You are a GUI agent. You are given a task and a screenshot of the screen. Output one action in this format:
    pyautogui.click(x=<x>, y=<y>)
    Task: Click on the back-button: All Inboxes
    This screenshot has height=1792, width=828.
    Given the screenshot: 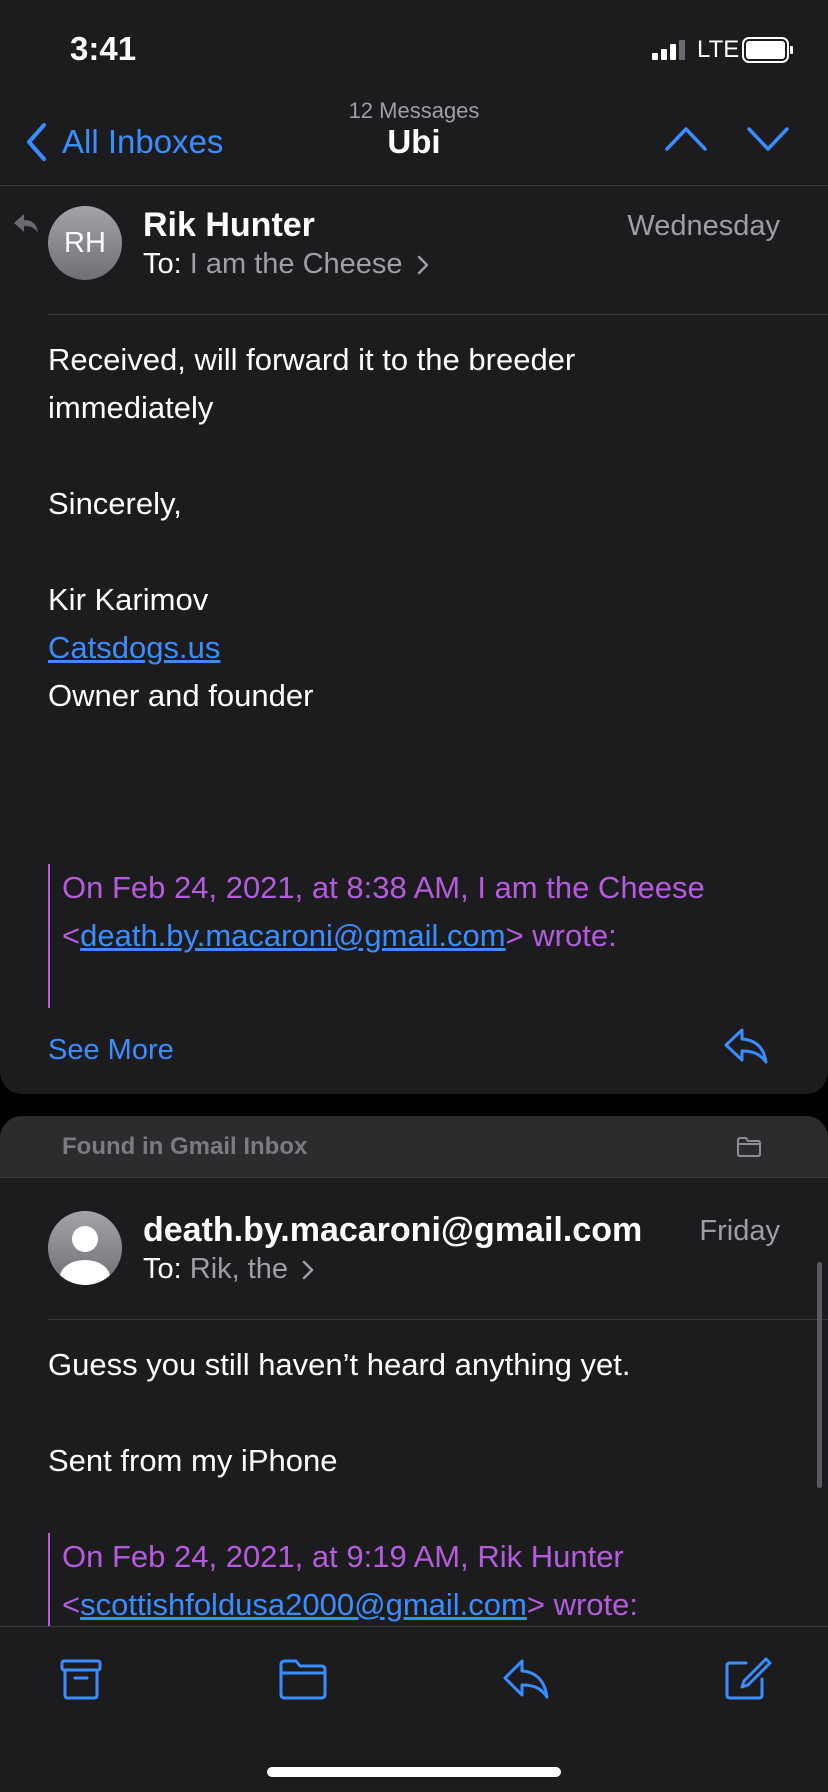 What is the action you would take?
    pyautogui.click(x=123, y=142)
    